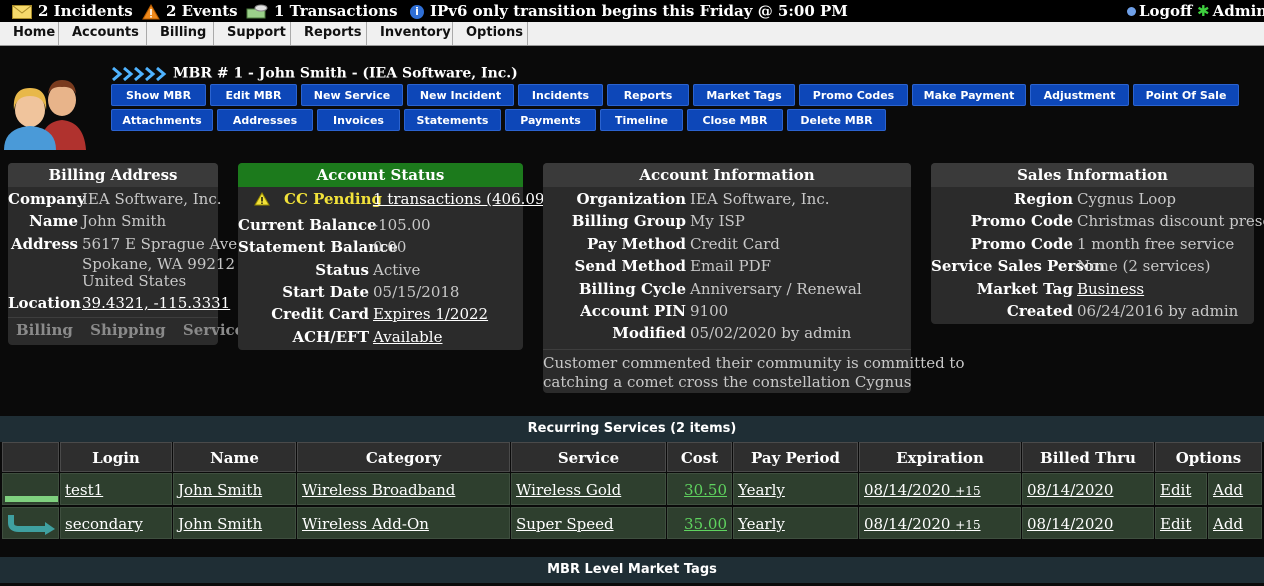 This screenshot has height=586, width=1264. Describe the element at coordinates (103, 33) in the screenshot. I see `nav-accounts: Accounts` at that location.